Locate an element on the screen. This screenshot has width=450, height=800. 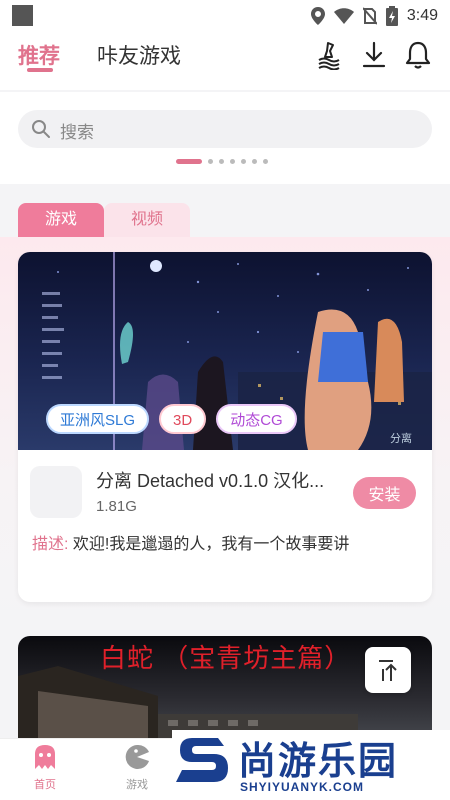
banner-watermark: 分离 is located at coordinates (401, 438).